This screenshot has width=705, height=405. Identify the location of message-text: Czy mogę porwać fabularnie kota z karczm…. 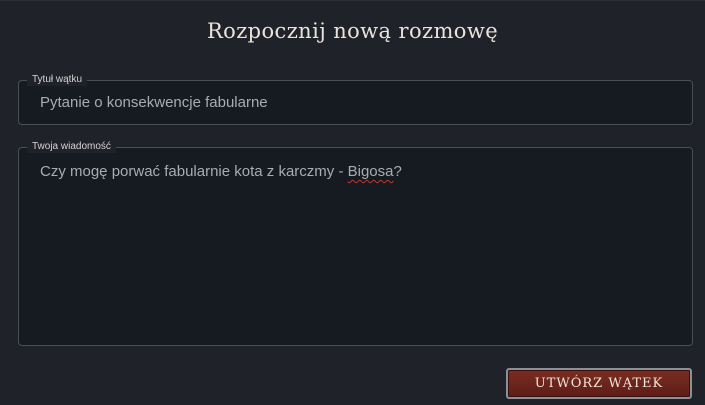
(194, 171).